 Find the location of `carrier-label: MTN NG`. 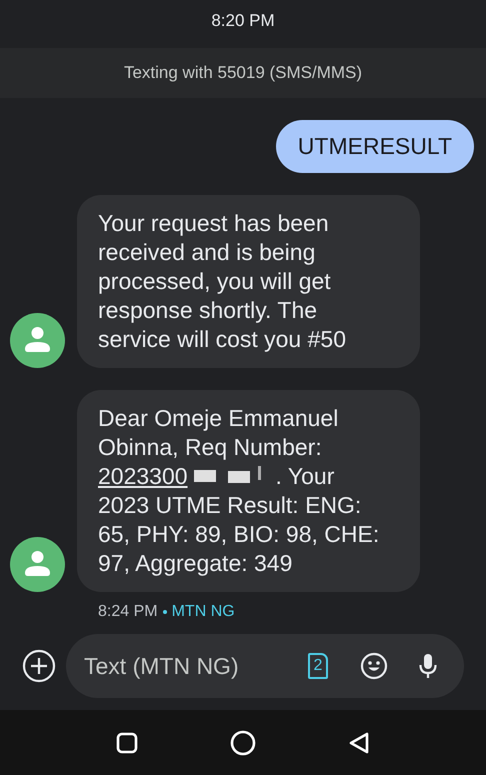

carrier-label: MTN NG is located at coordinates (203, 612).